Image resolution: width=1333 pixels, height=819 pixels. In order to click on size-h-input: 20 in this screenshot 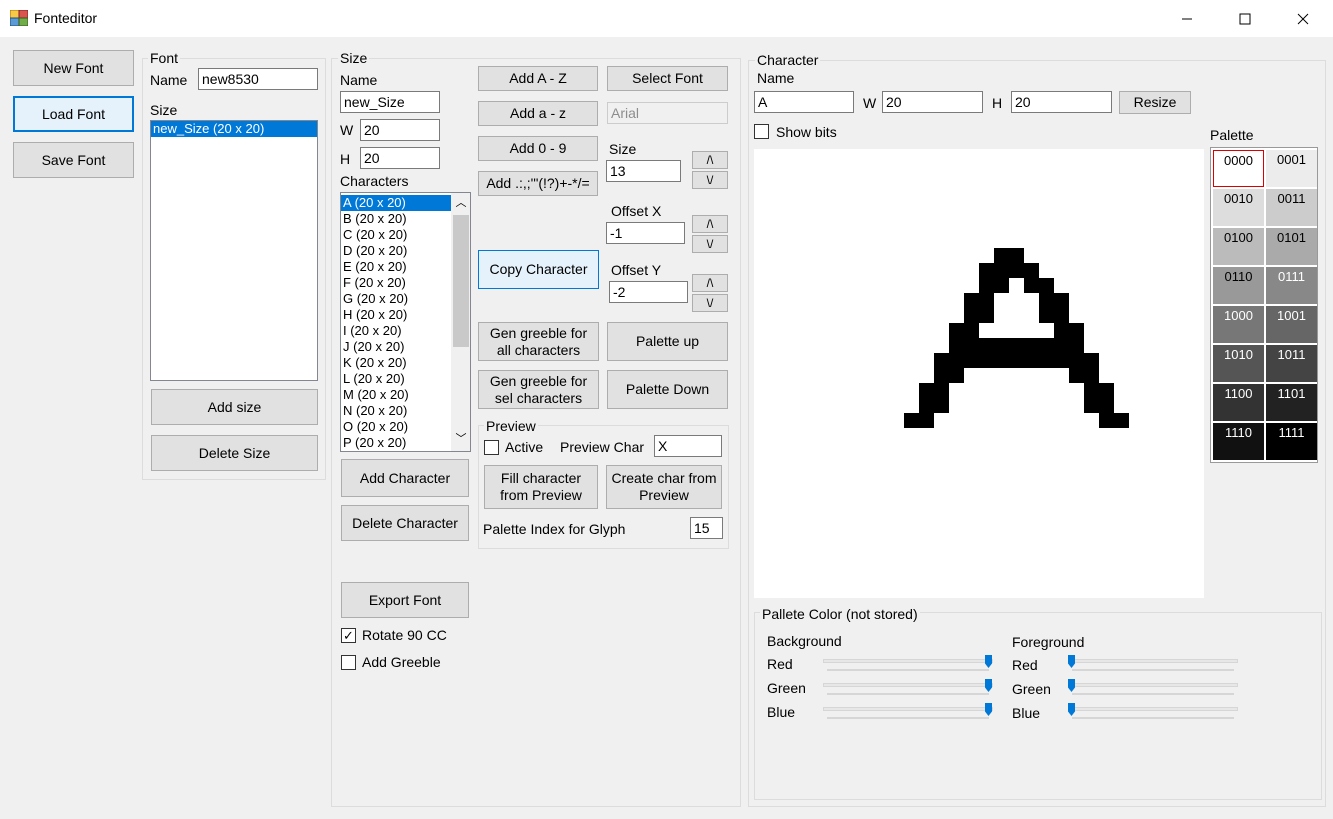, I will do `click(400, 158)`.